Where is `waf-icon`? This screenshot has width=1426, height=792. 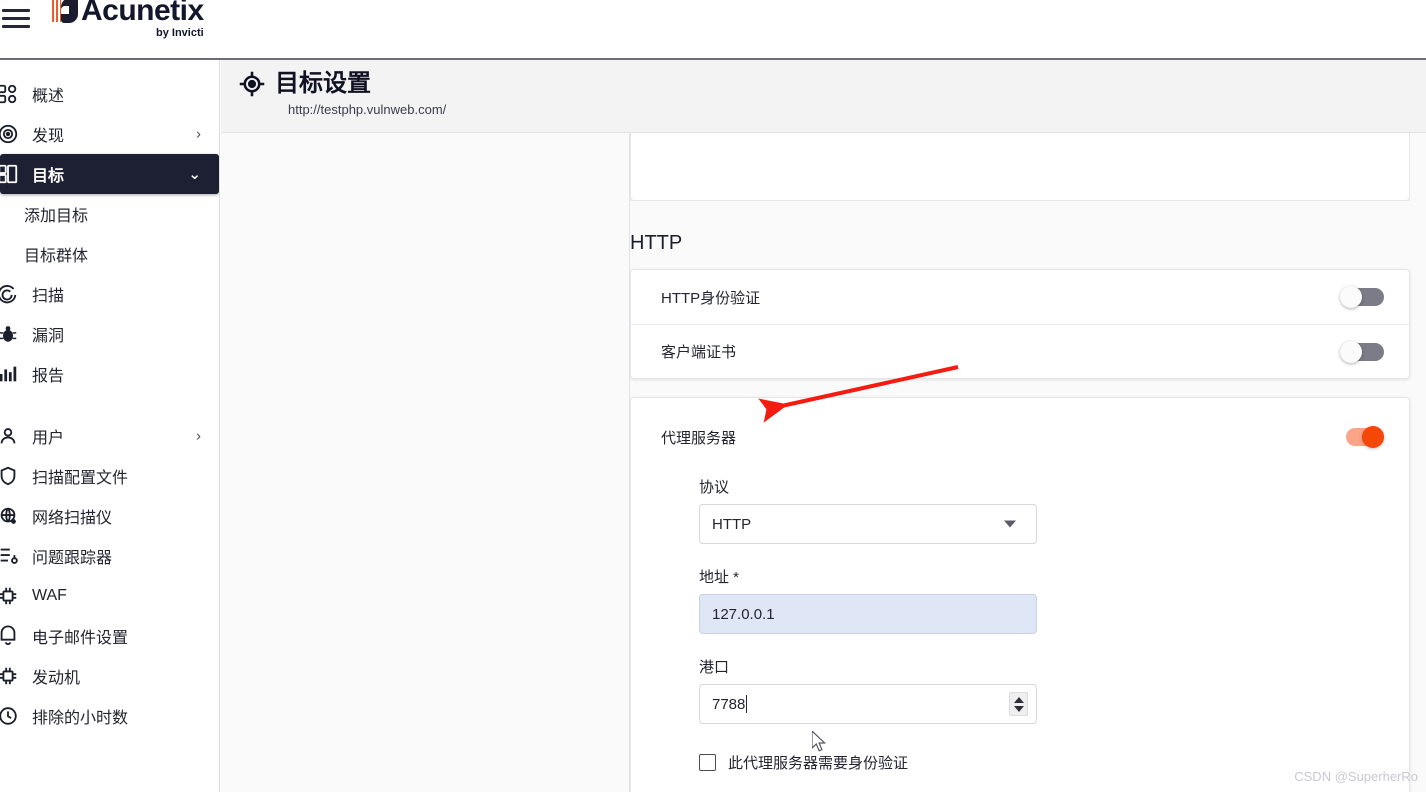 waf-icon is located at coordinates (10, 596).